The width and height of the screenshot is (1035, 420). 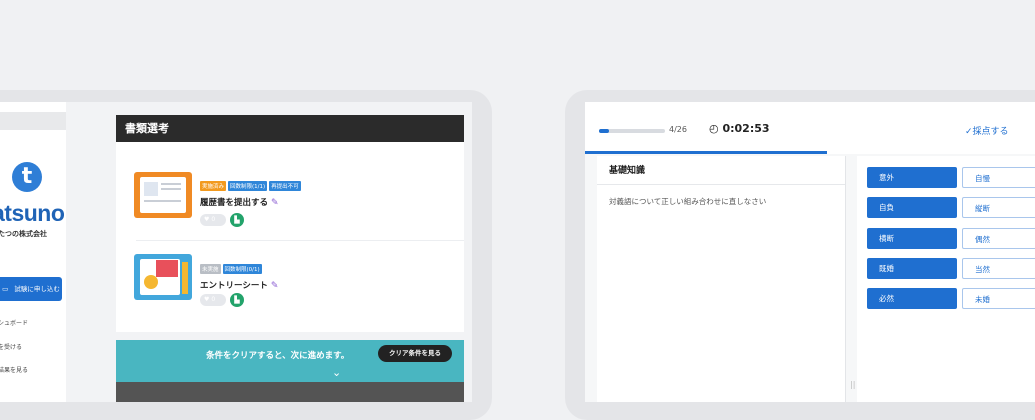 I want to click on chevron-down-icon: ⌄, so click(x=336, y=372).